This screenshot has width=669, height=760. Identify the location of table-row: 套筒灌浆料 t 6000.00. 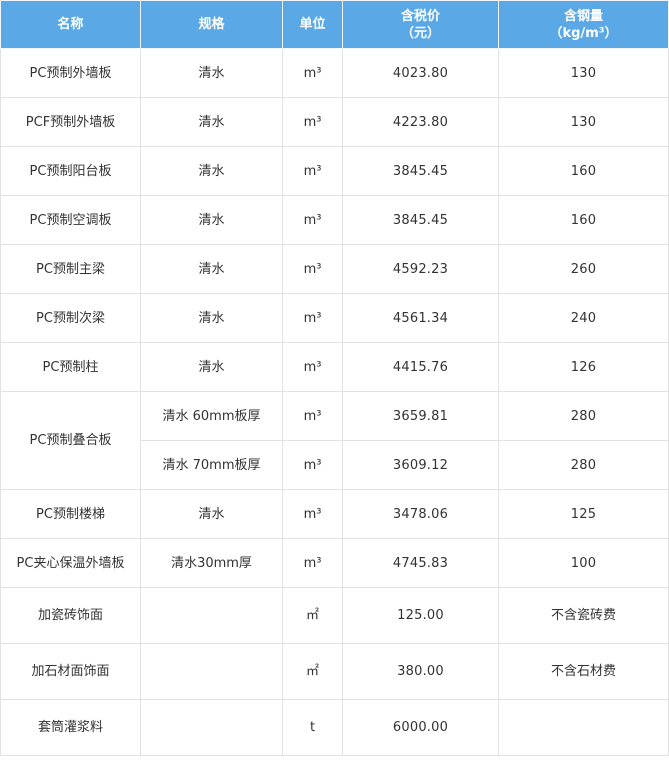
(334, 727).